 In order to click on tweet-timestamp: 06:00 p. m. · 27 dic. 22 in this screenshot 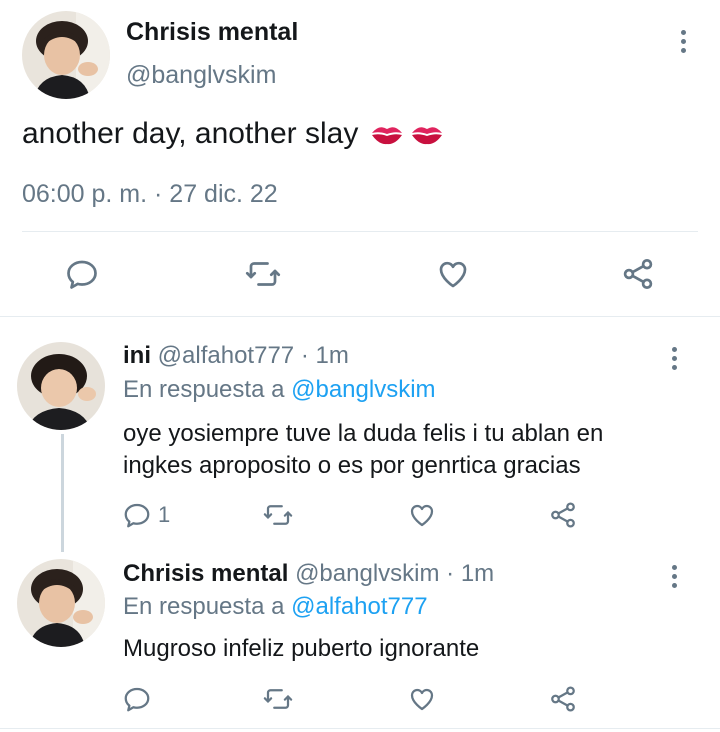, I will do `click(150, 194)`.